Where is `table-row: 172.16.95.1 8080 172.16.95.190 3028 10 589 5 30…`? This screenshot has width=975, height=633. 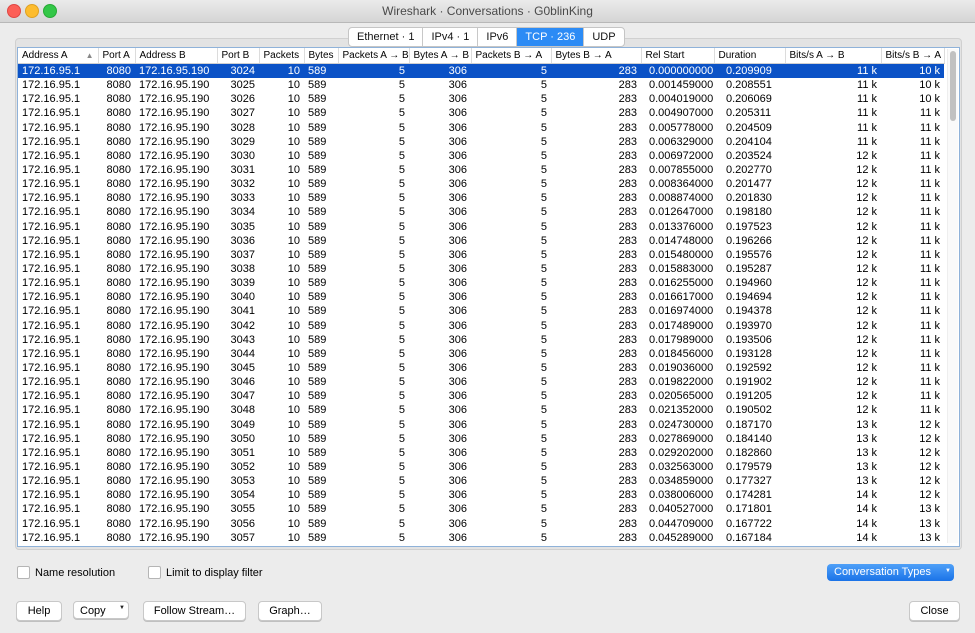
table-row: 172.16.95.1 8080 172.16.95.190 3028 10 589 5 30… is located at coordinates (481, 128).